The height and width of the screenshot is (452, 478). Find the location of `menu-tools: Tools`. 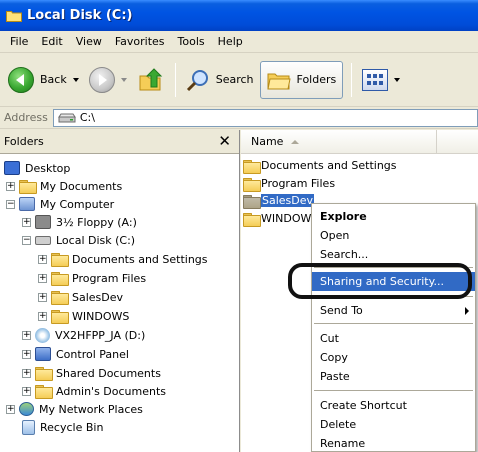

menu-tools: Tools is located at coordinates (191, 41).